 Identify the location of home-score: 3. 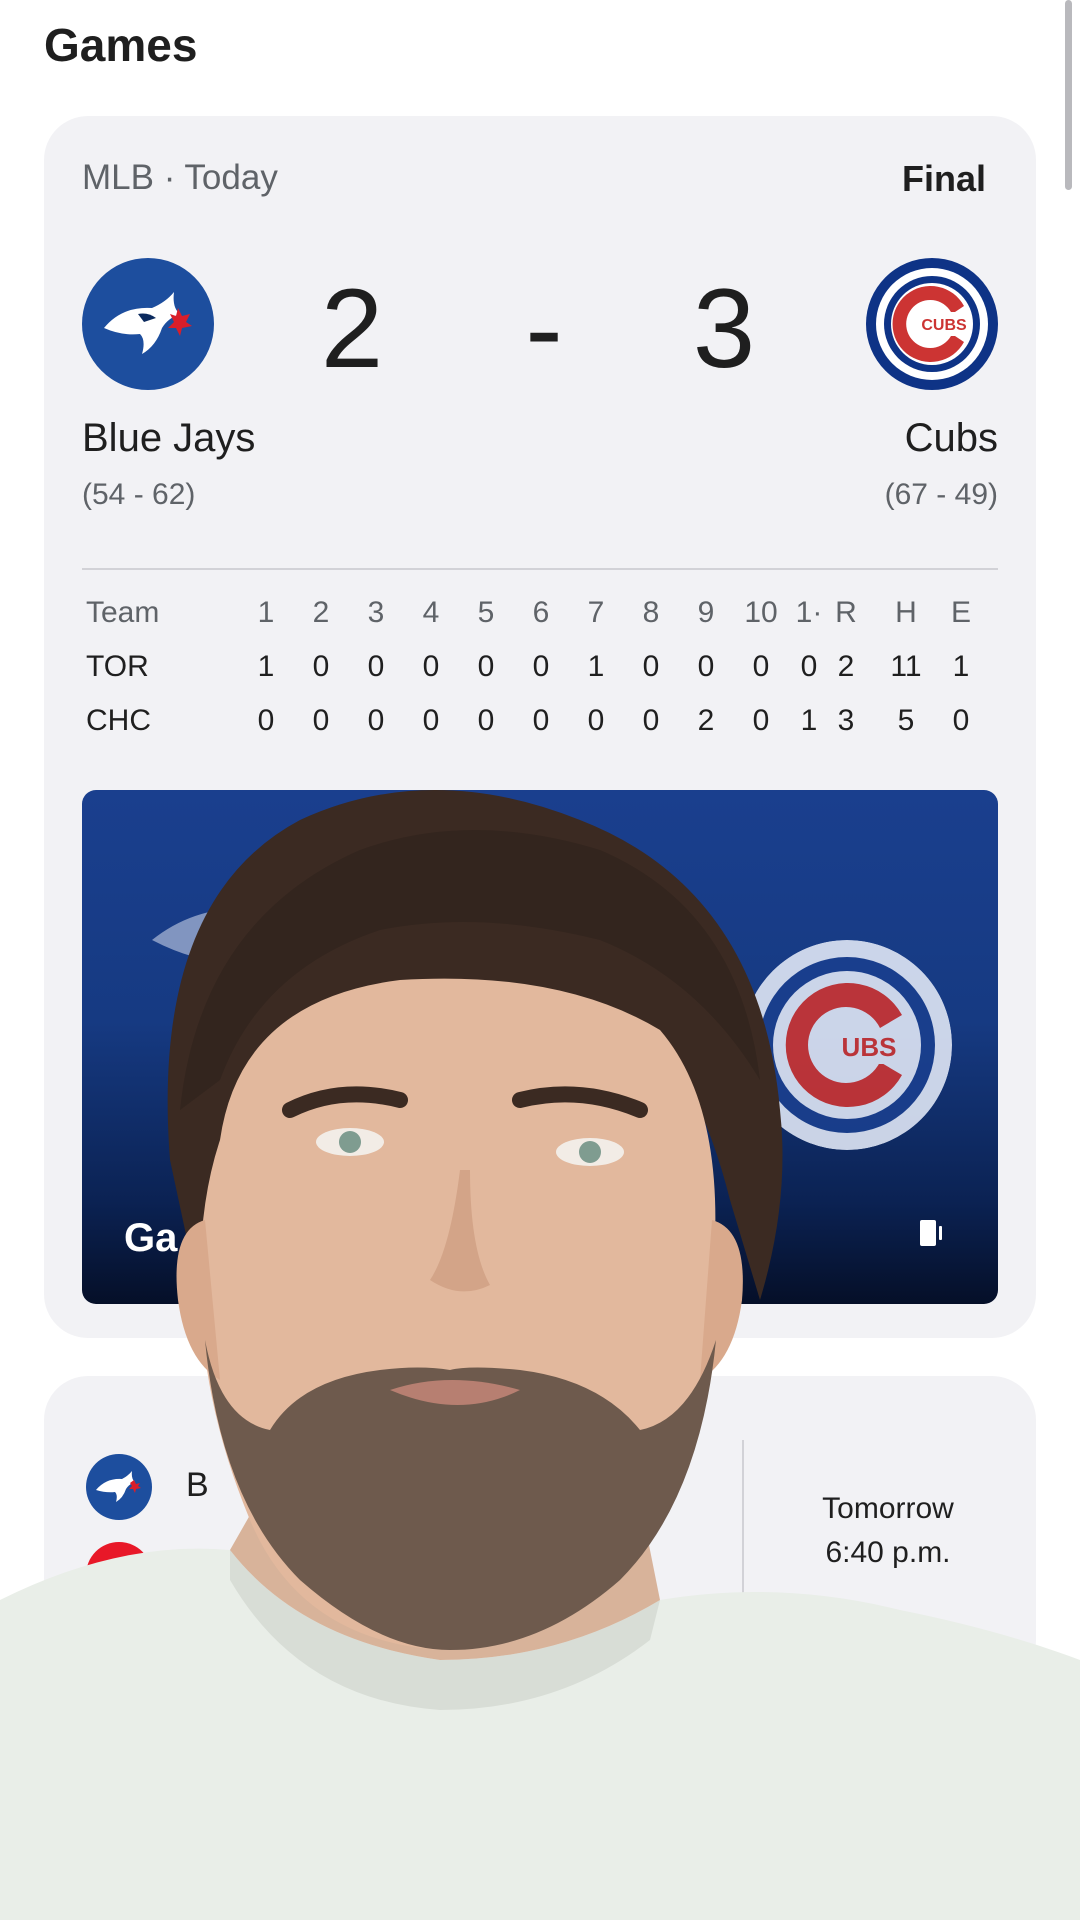
(724, 328).